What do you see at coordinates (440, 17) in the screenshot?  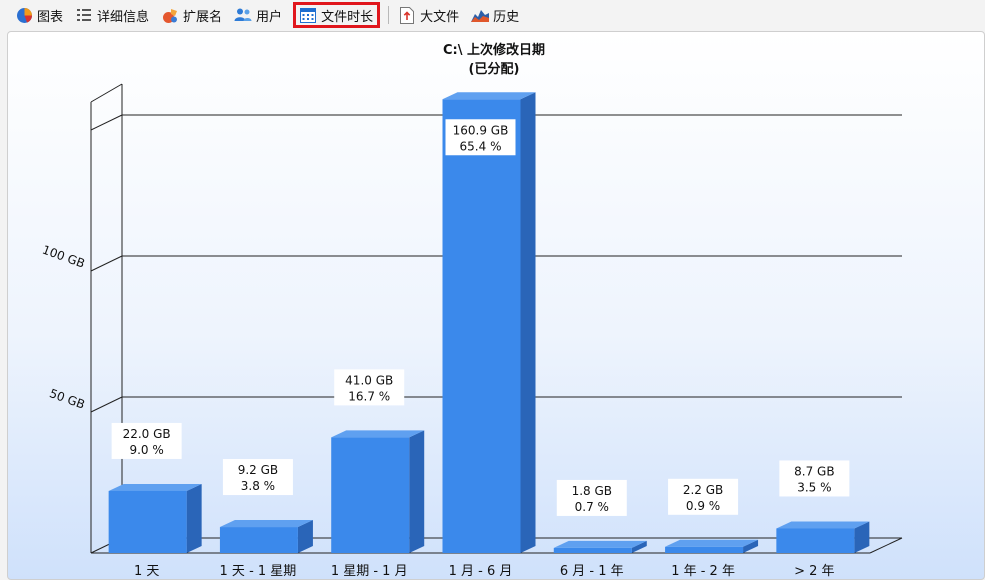 I see `tab-large-files-label: 大文件` at bounding box center [440, 17].